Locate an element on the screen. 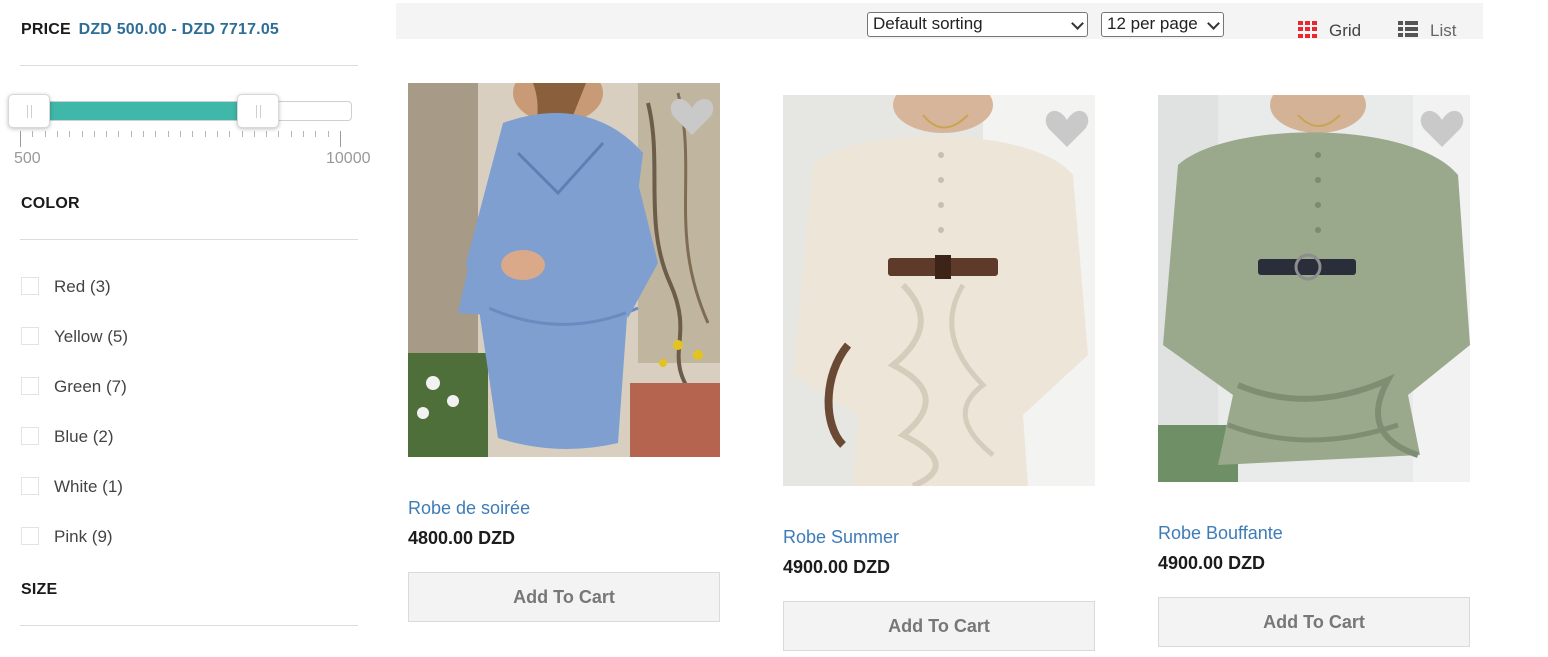  color-option-blue: Blue (2) is located at coordinates (121, 435).